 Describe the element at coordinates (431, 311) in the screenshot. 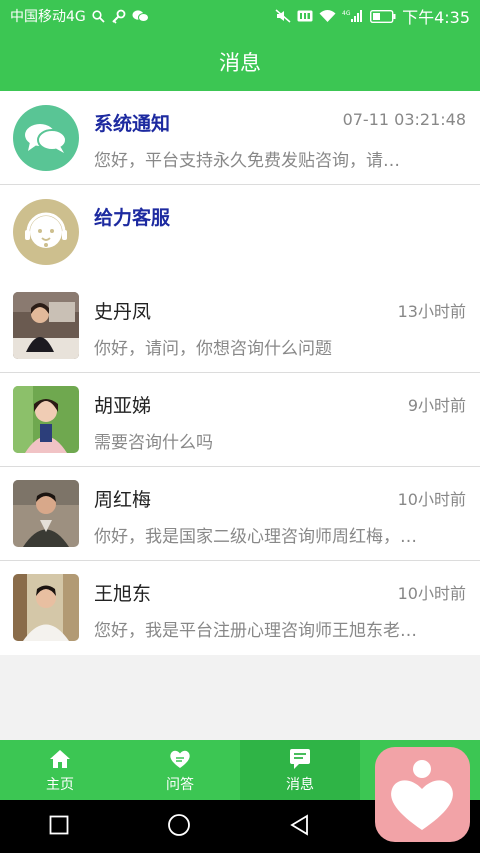

I see `message-time: 13小时前` at that location.